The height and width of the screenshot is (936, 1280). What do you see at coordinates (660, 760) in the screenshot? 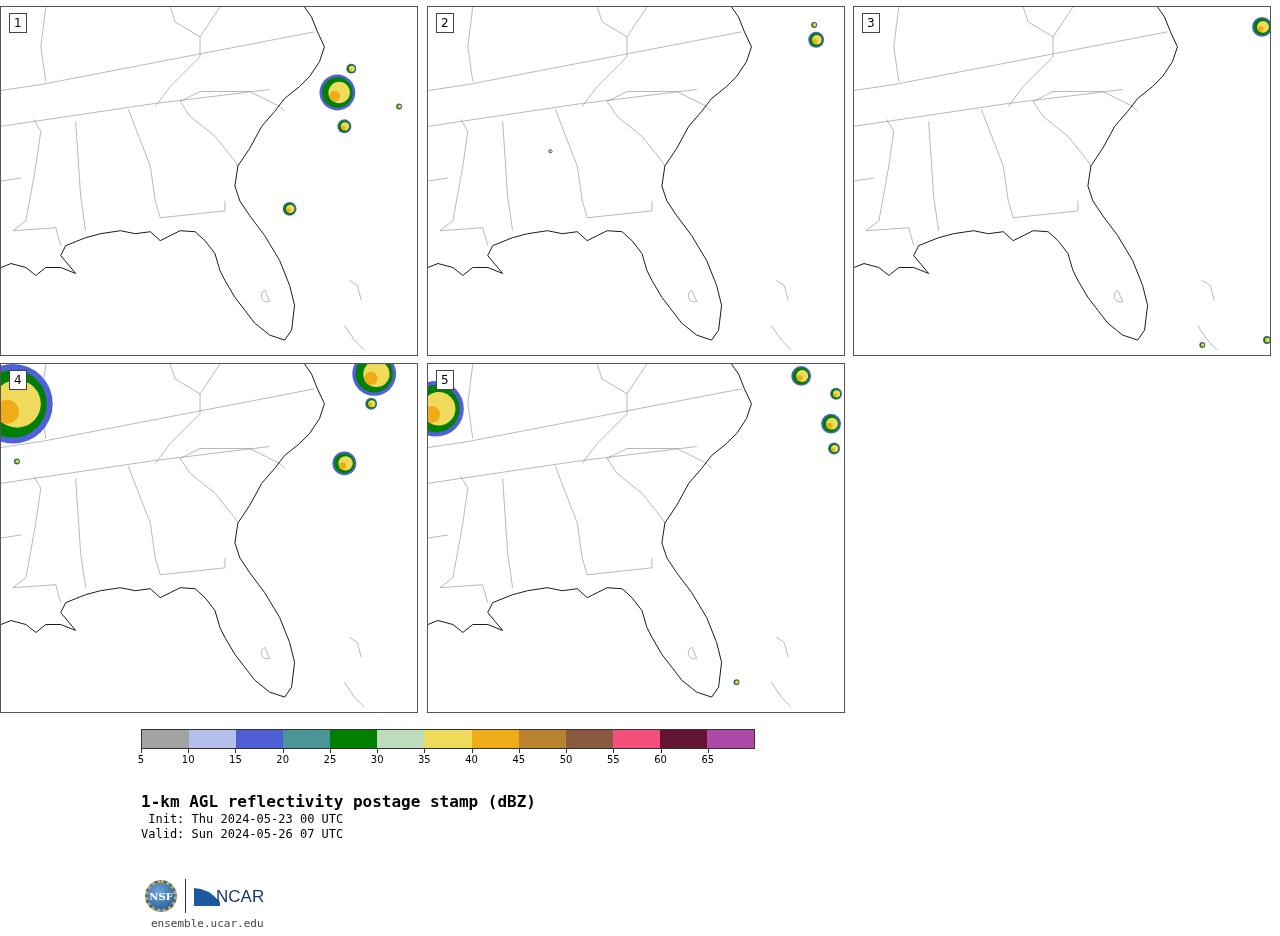
I see `tick-label: 60` at bounding box center [660, 760].